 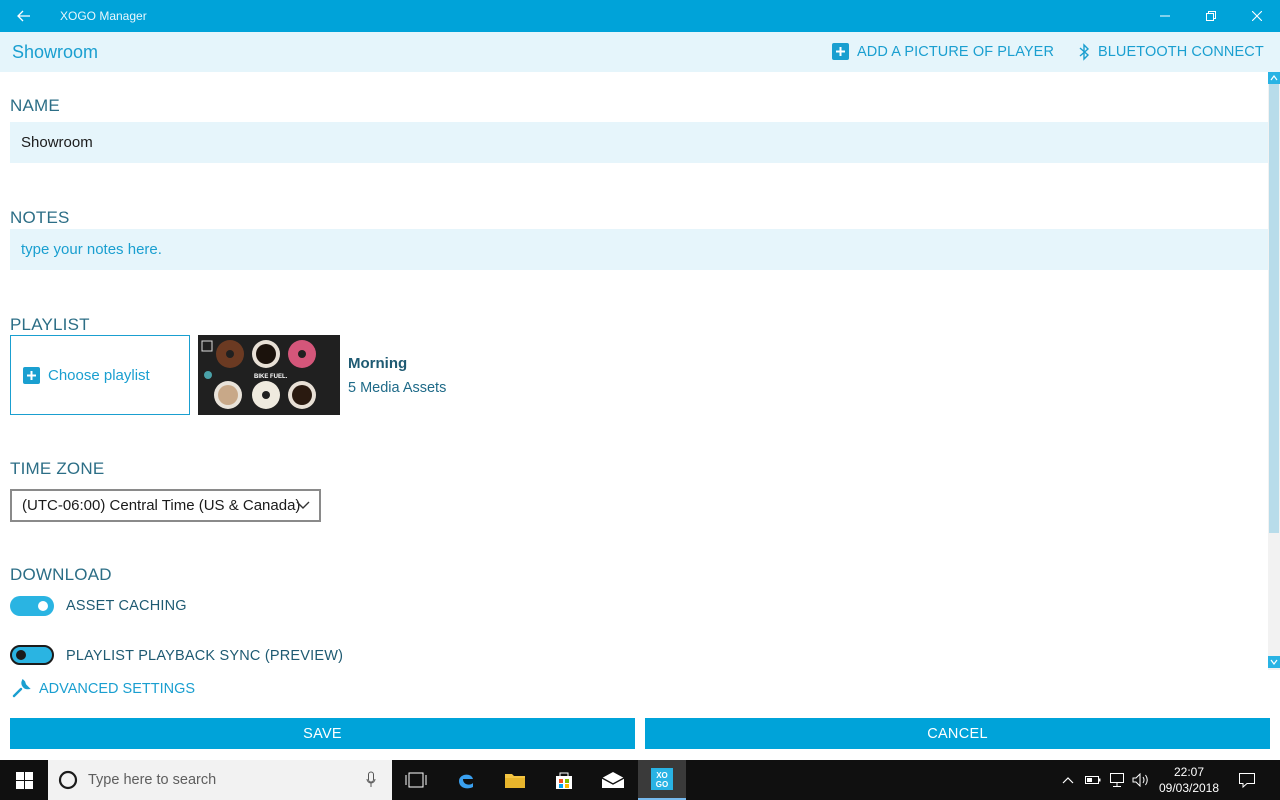 I want to click on action-center-button, so click(x=1247, y=780).